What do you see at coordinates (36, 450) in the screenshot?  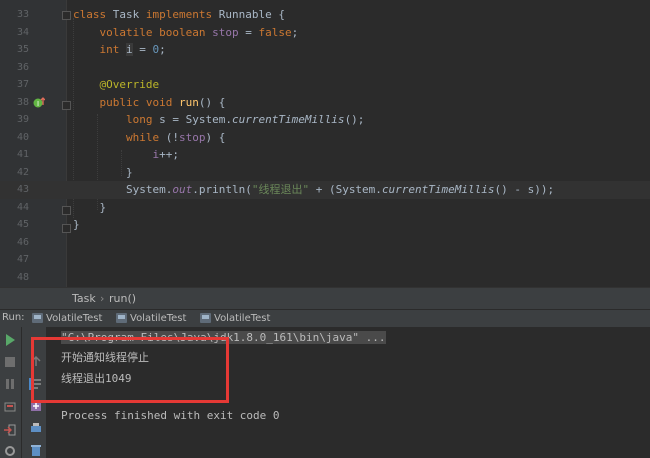 I see `clear-all-icon` at bounding box center [36, 450].